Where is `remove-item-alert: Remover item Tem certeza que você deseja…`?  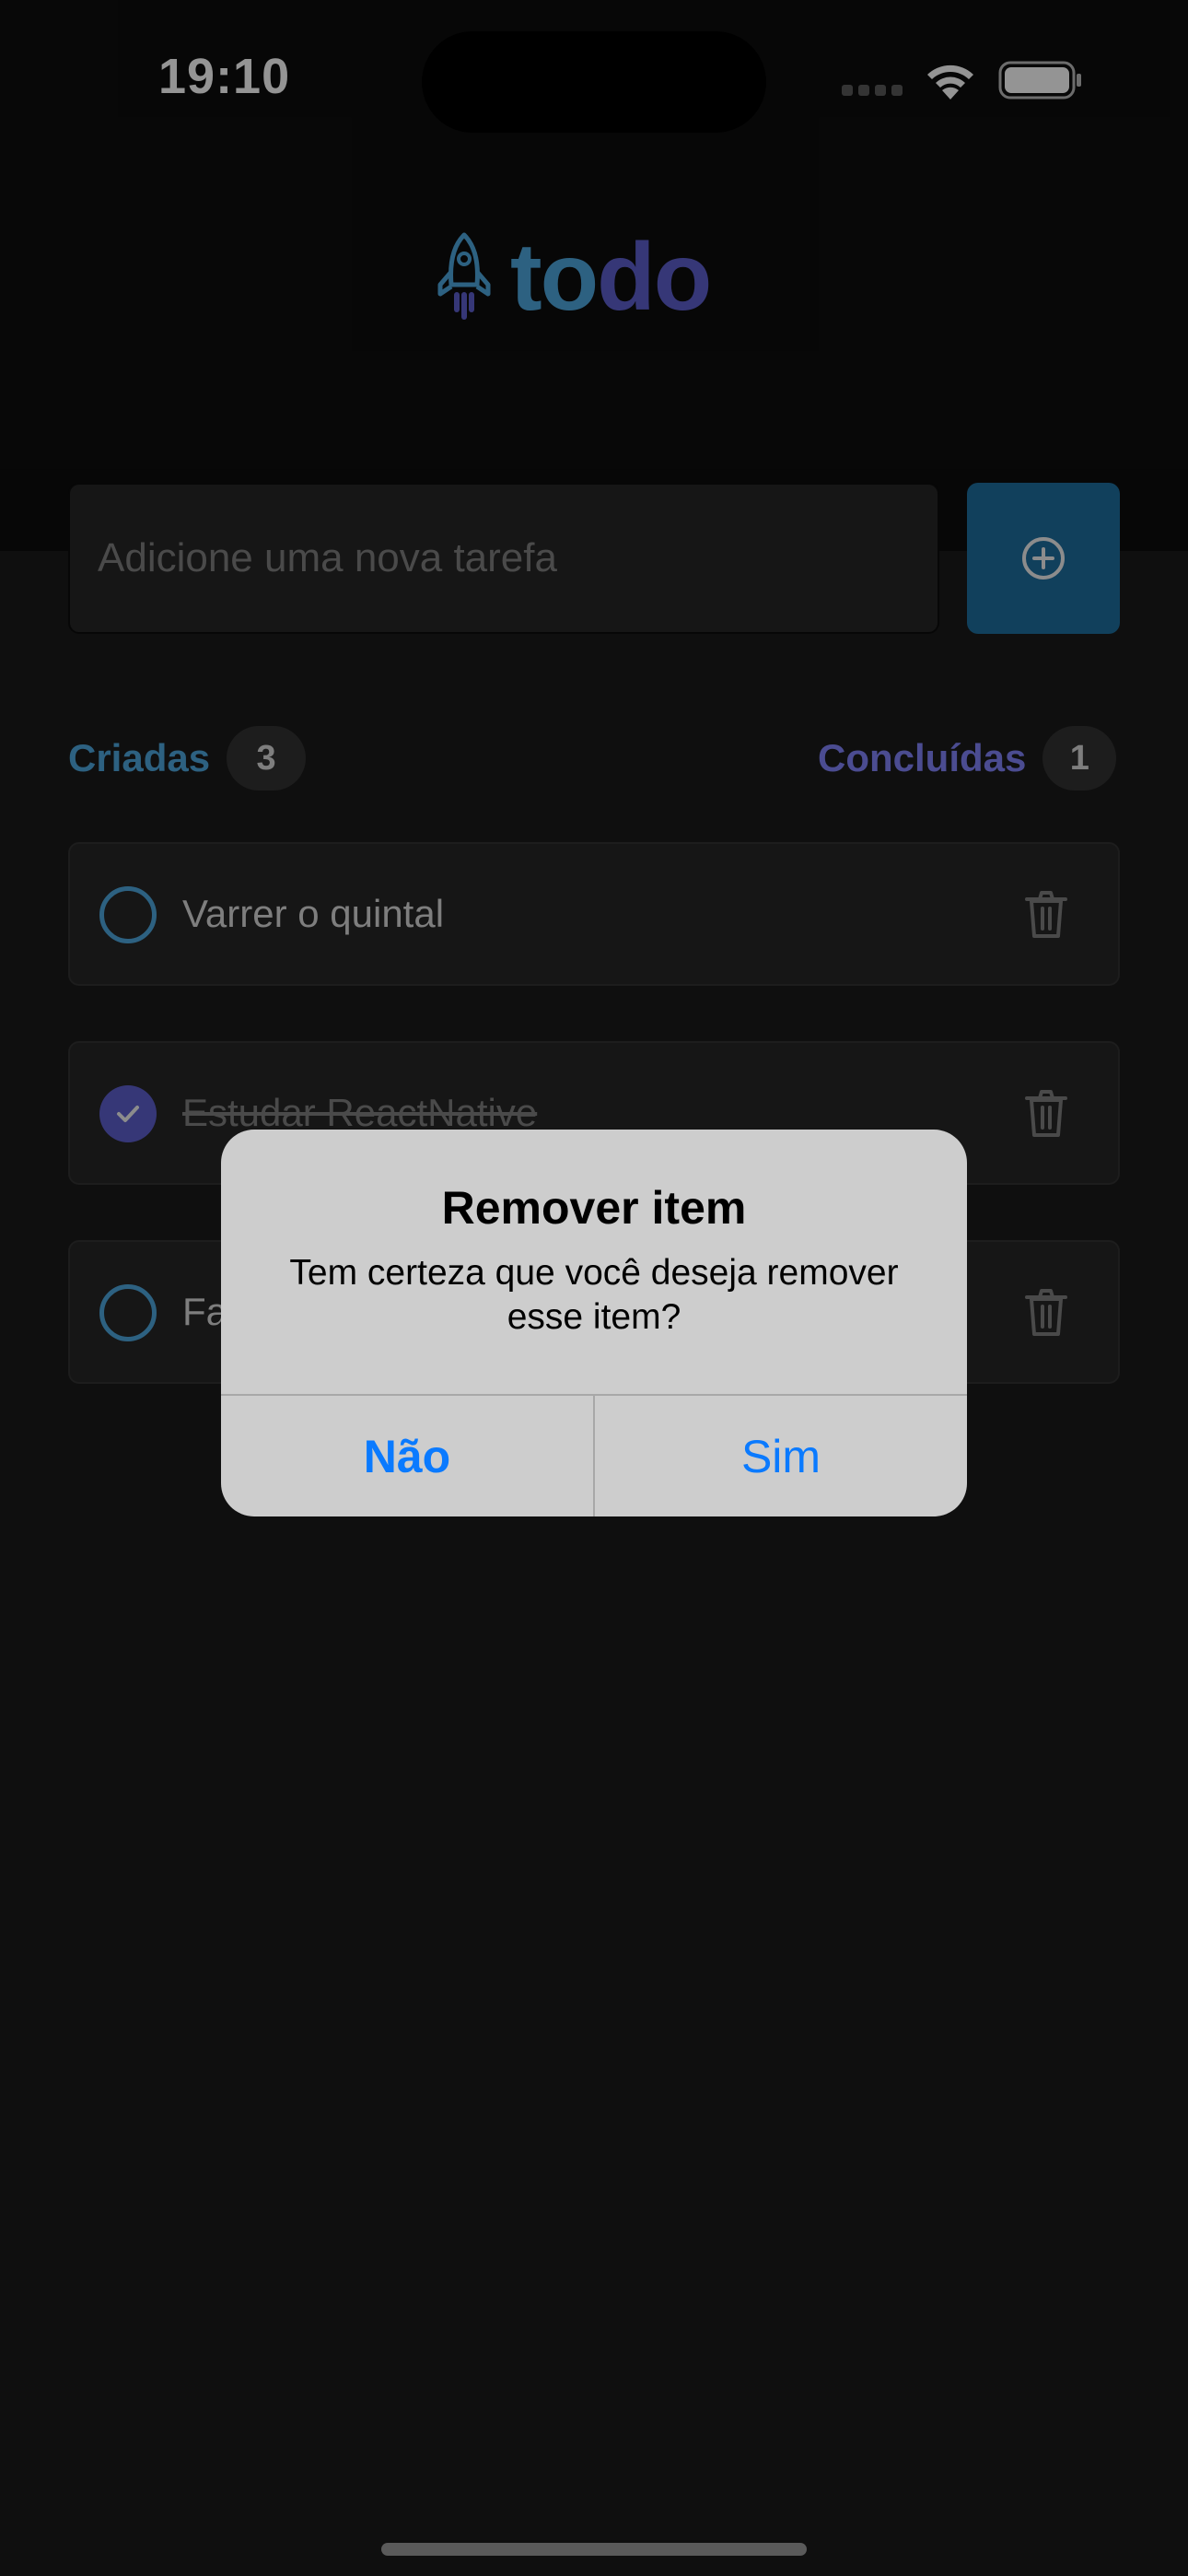 remove-item-alert: Remover item Tem certeza que você deseja… is located at coordinates (594, 1323).